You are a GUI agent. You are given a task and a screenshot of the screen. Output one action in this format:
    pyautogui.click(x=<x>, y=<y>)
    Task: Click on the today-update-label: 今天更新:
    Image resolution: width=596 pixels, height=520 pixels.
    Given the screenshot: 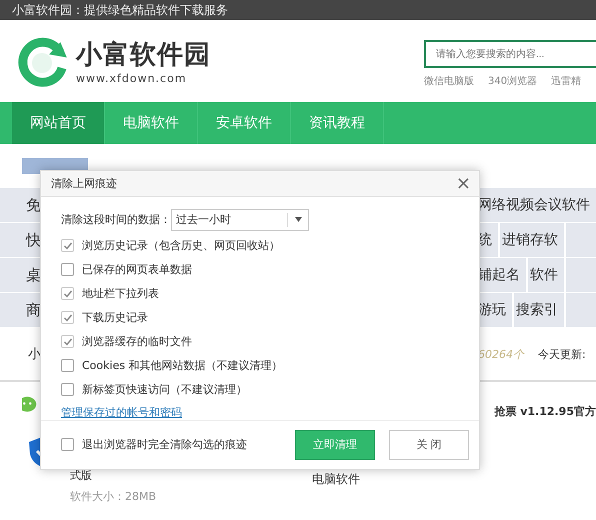 What is the action you would take?
    pyautogui.click(x=562, y=354)
    